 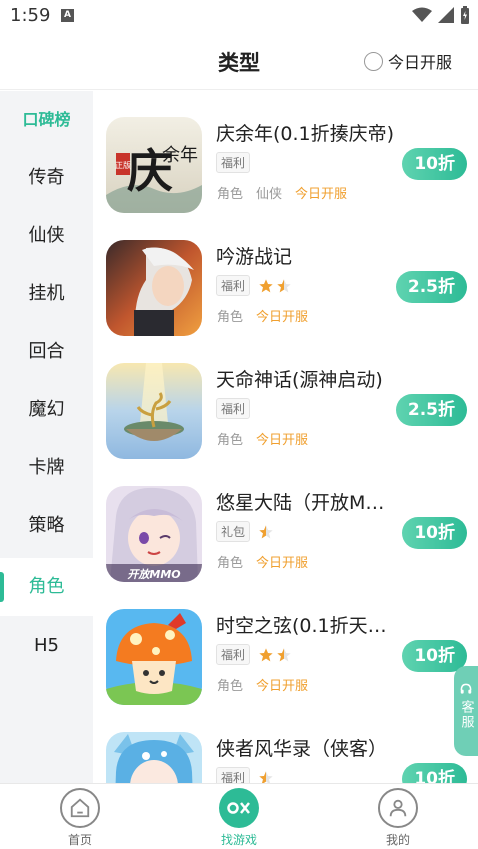 What do you see at coordinates (30, 15) in the screenshot?
I see `status-time: 1:59` at bounding box center [30, 15].